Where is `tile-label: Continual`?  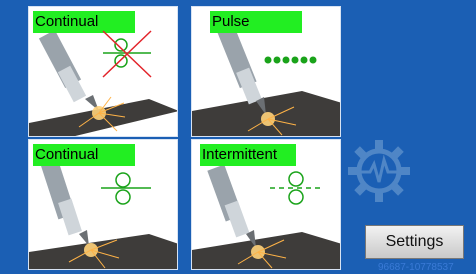 tile-label: Continual is located at coordinates (84, 155).